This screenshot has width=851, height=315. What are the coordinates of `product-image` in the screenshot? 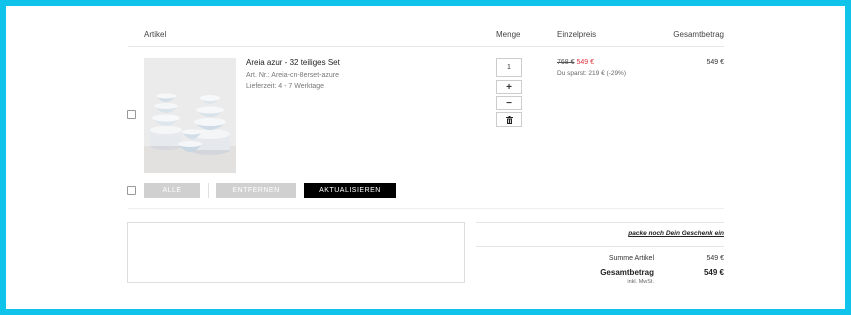 It's located at (190, 115).